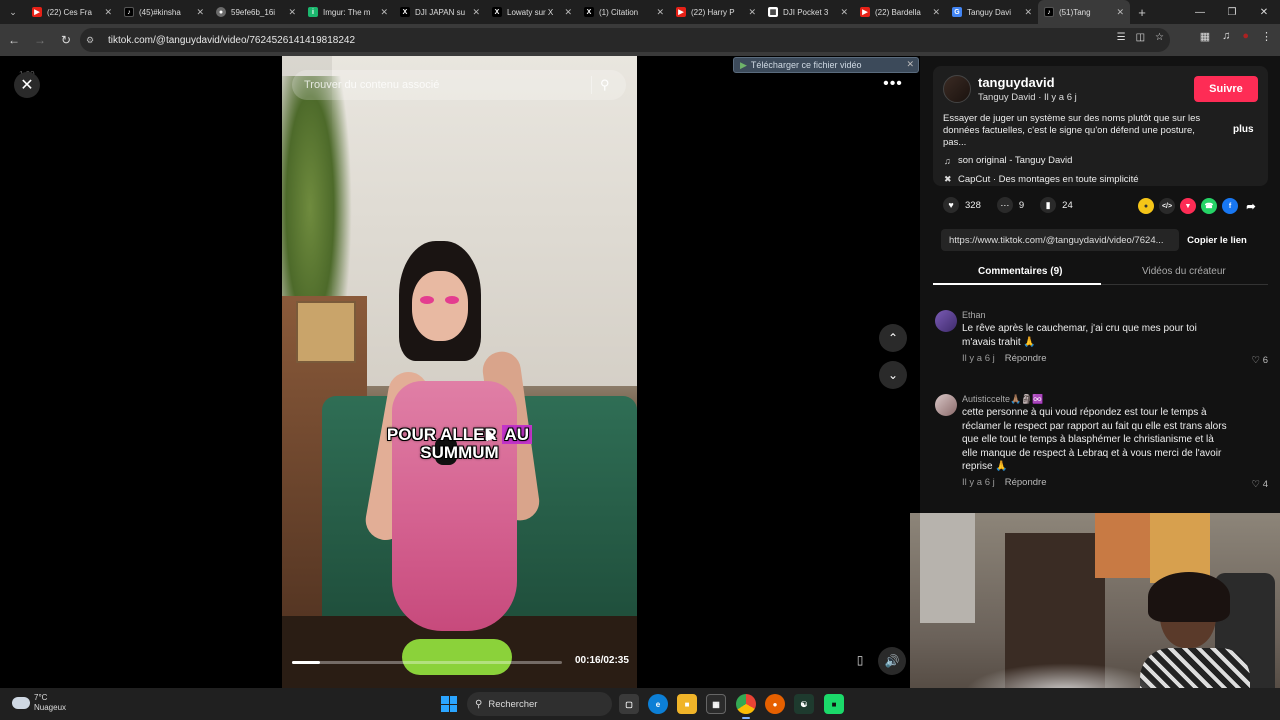  Describe the element at coordinates (1260, 484) in the screenshot. I see `comment-like: ♡ 4` at that location.